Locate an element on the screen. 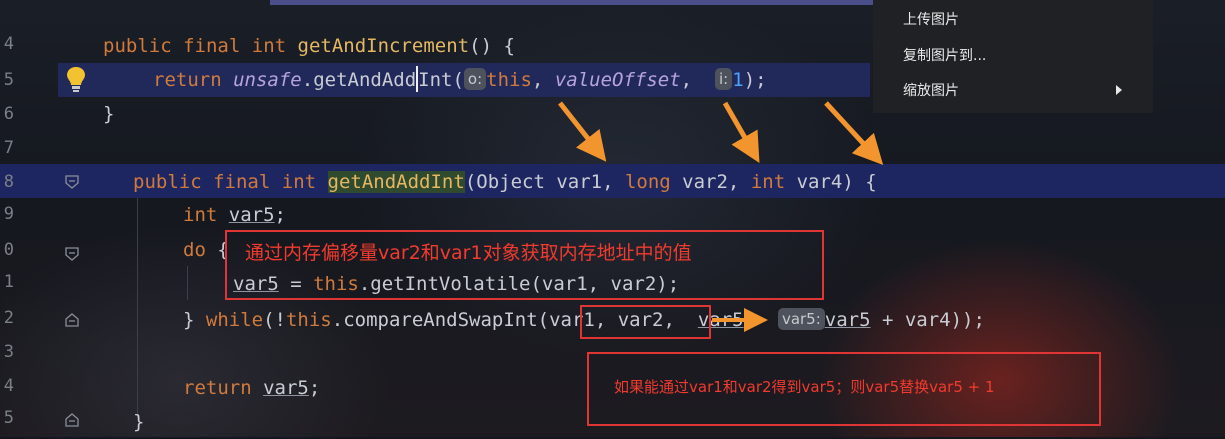  context-menu: 上传图片 复制图片到... 缩放图片 is located at coordinates (1013, 56).